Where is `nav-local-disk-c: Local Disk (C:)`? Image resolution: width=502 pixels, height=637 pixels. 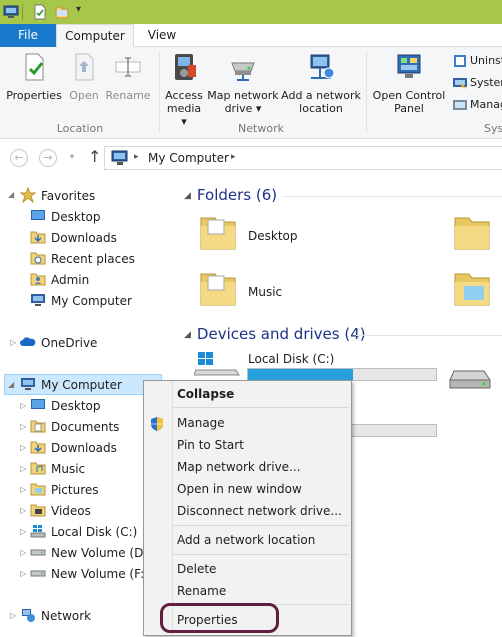
nav-local-disk-c: Local Disk (C:) is located at coordinates (83, 532).